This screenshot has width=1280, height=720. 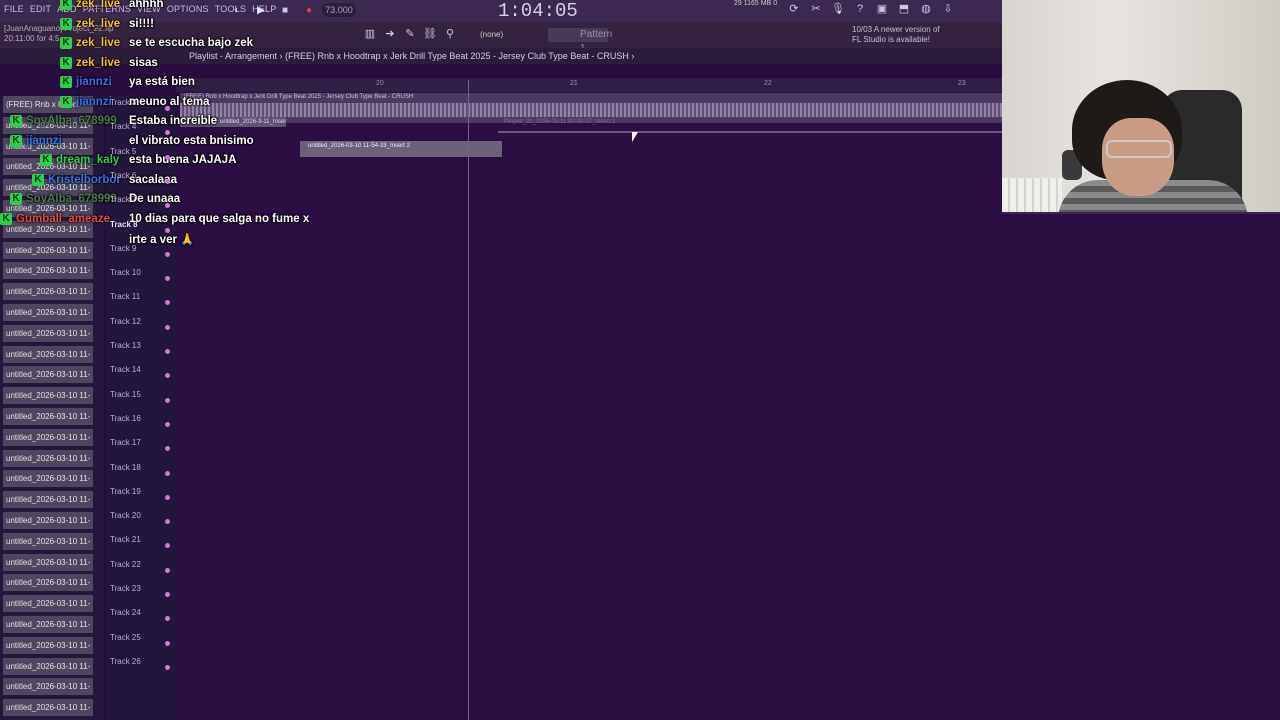 I want to click on menu-file: FILE, so click(x=14, y=9).